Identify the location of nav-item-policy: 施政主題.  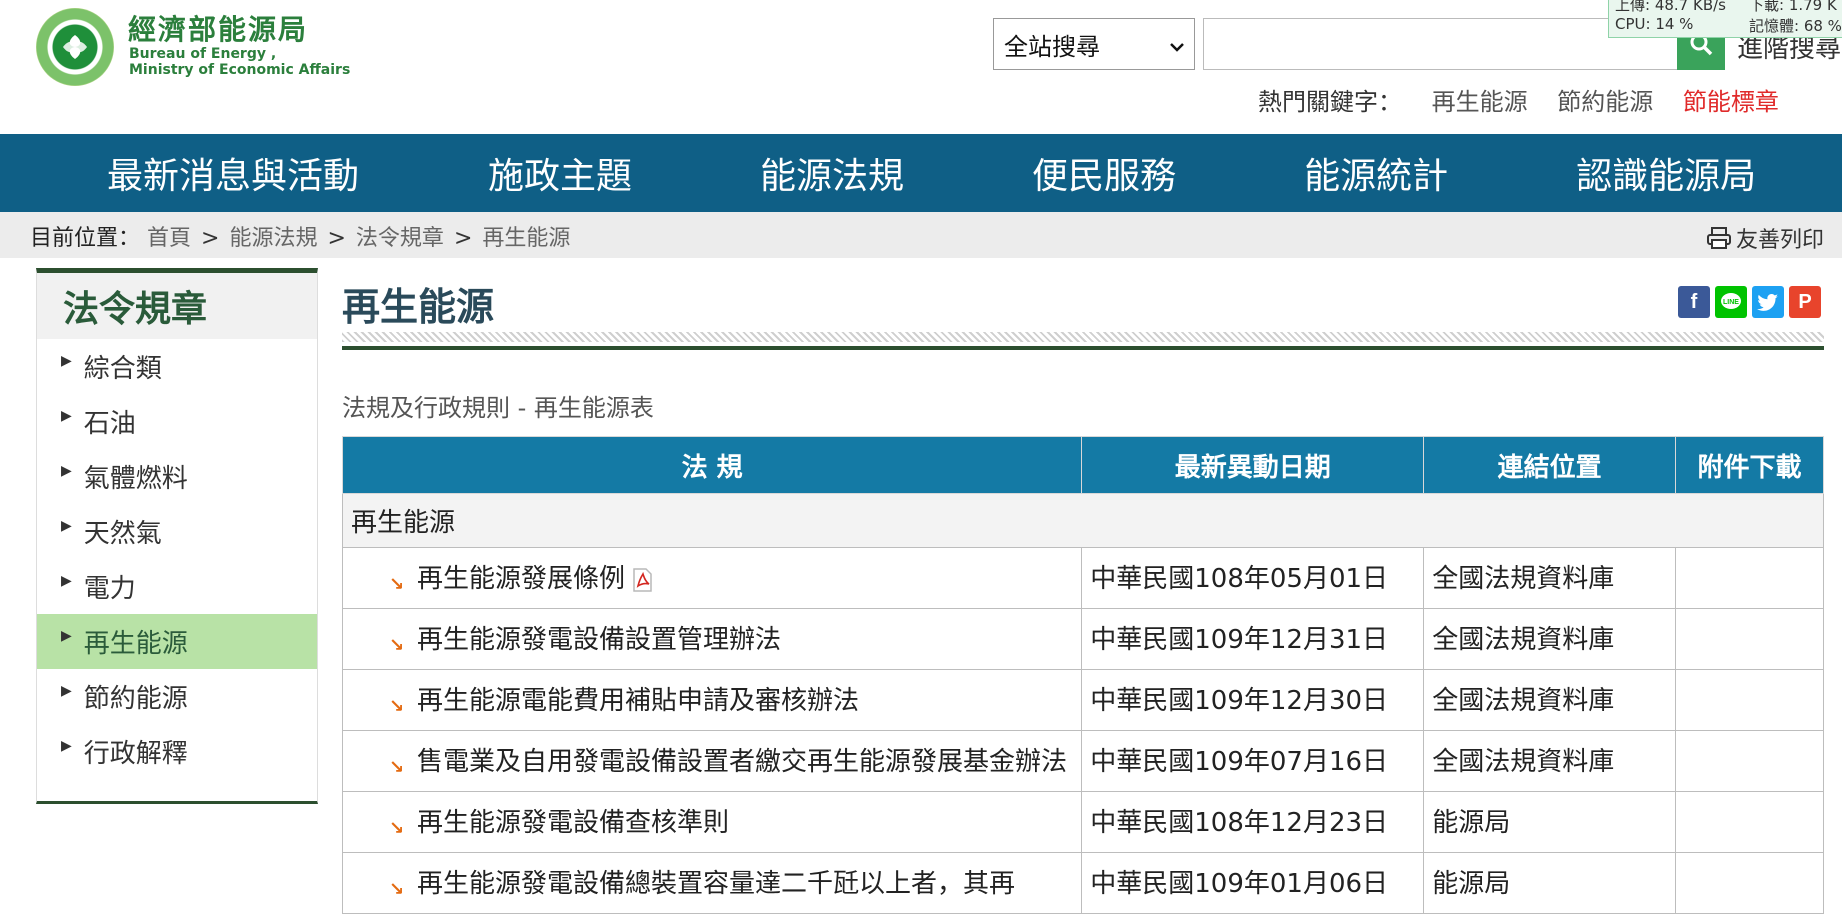
(560, 173).